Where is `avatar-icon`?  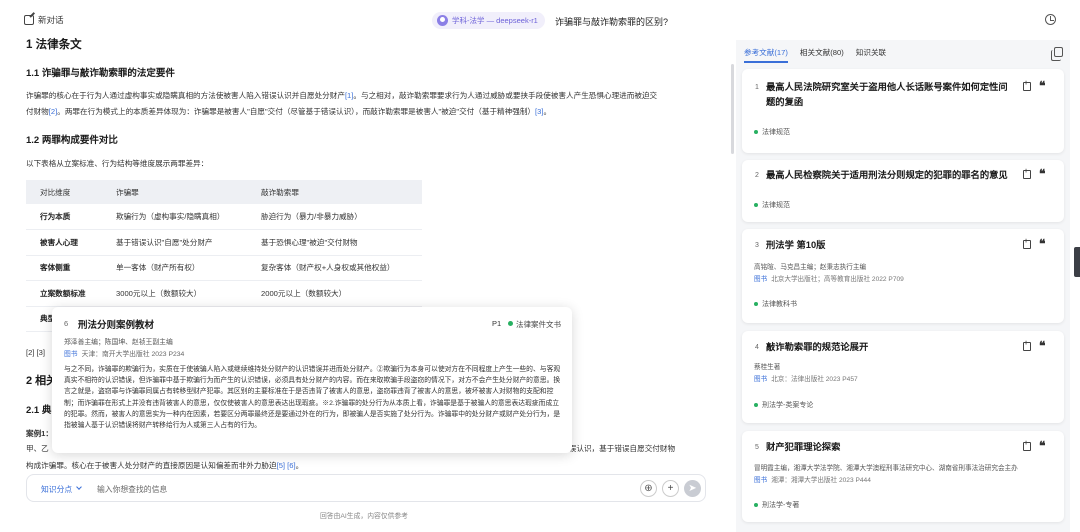
avatar-icon is located at coordinates (442, 20).